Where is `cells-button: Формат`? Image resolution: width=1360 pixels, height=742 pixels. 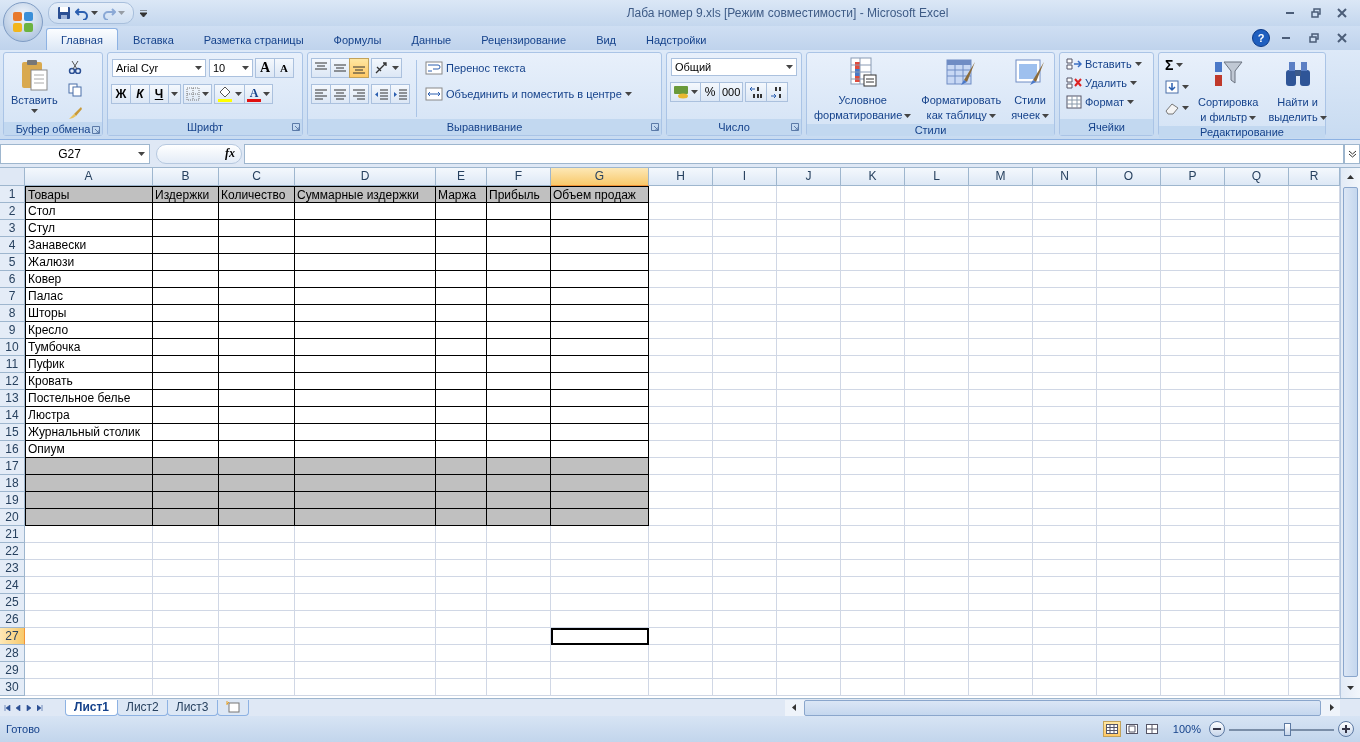
cells-button: Формат is located at coordinates (1106, 102).